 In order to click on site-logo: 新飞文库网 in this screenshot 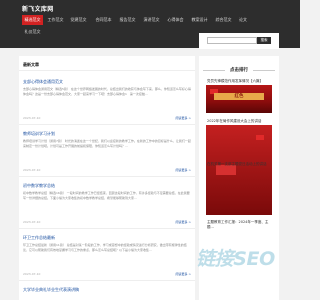, I will do `click(38, 8)`.